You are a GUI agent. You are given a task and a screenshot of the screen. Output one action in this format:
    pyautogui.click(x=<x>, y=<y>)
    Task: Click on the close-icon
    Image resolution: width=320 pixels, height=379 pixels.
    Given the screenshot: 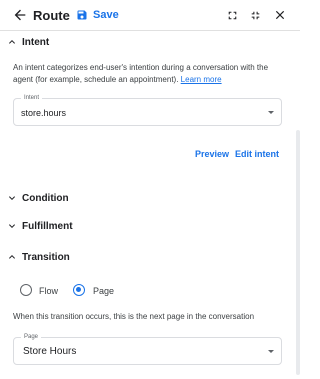 What is the action you would take?
    pyautogui.click(x=280, y=15)
    